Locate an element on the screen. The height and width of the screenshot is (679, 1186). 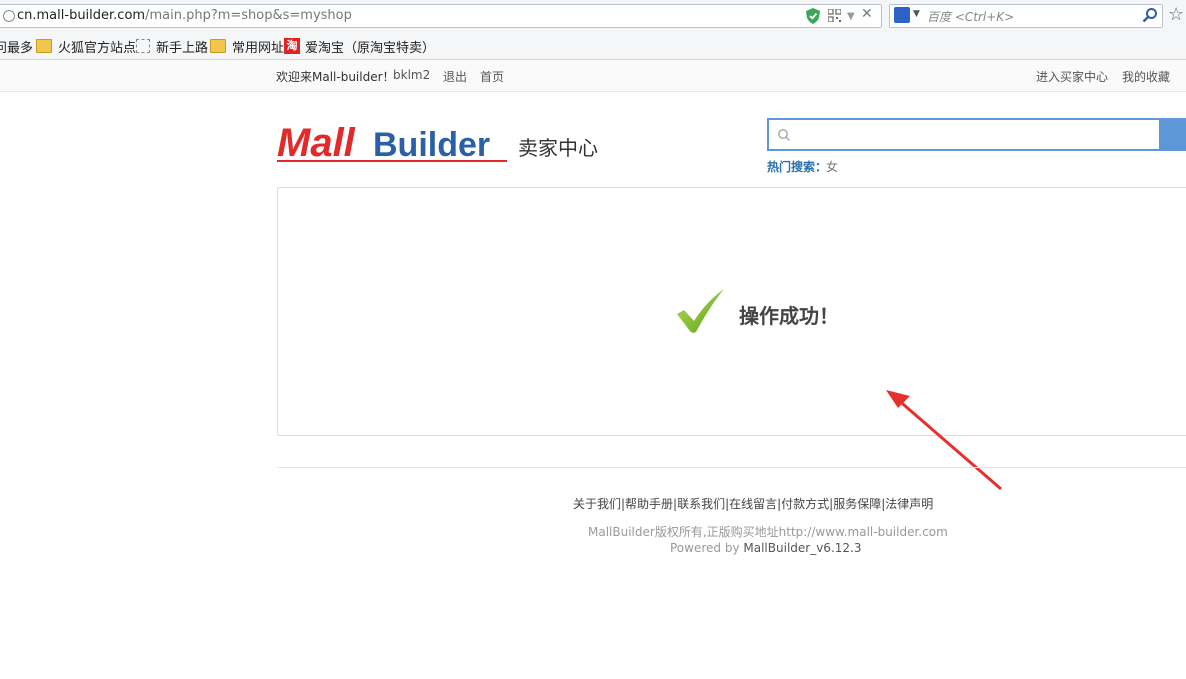
chevron-down-icon: ▼ is located at coordinates (851, 16).